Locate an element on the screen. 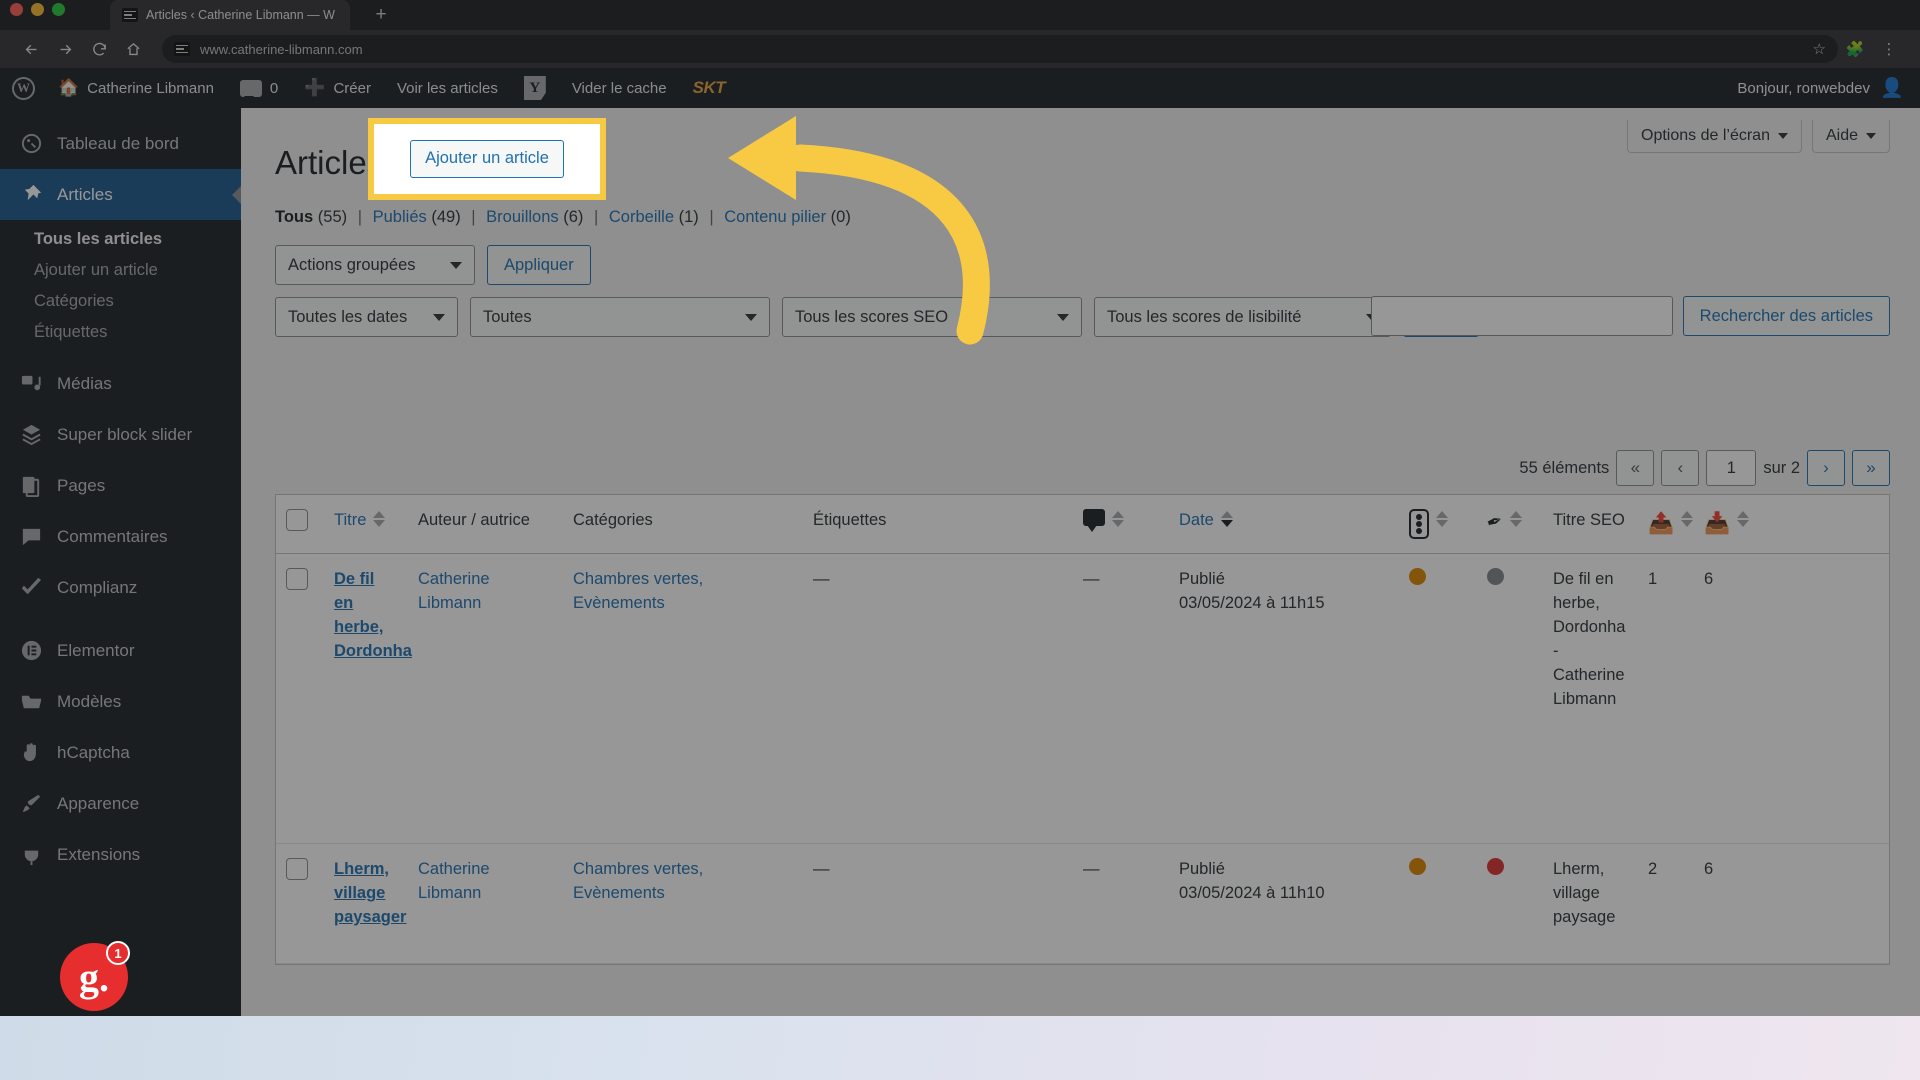 The height and width of the screenshot is (1080, 1920). row-title-cell: De fil en herbe, Dordonha is located at coordinates (368, 698).